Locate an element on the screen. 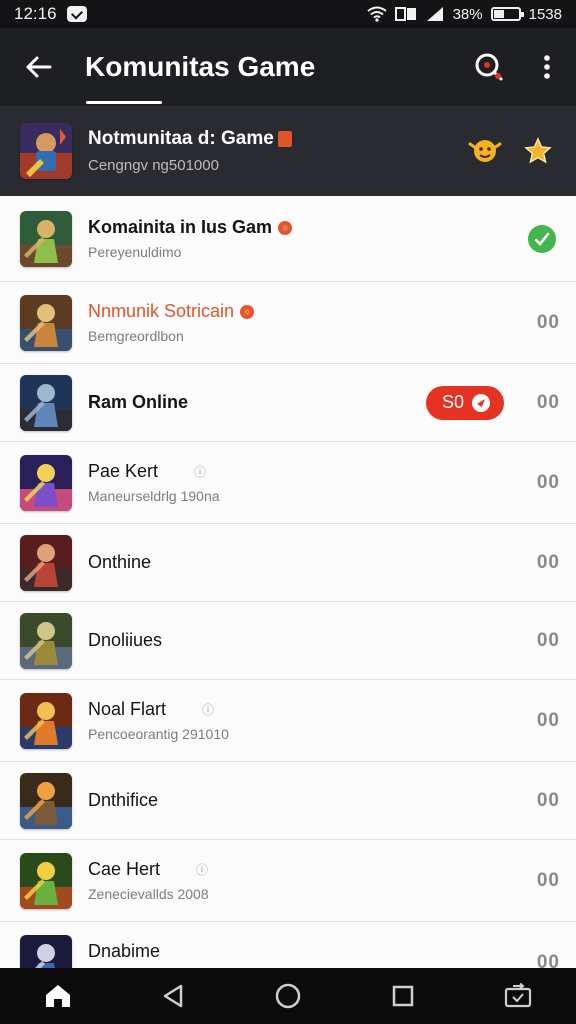 This screenshot has height=1024, width=576. community-row: DnabimeDereceosat fay 3008.30 00 is located at coordinates (288, 945).